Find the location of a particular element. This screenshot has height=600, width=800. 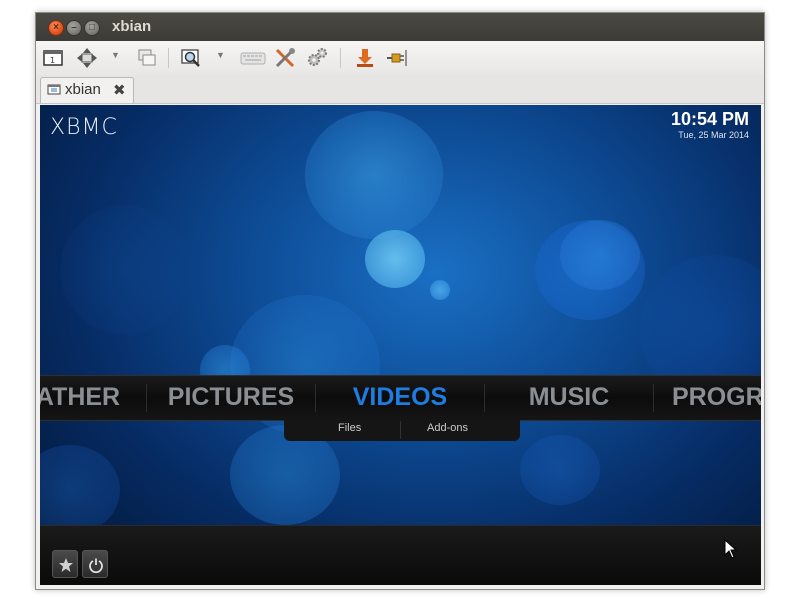

menu-item-programs: PROGRA is located at coordinates (716, 397).